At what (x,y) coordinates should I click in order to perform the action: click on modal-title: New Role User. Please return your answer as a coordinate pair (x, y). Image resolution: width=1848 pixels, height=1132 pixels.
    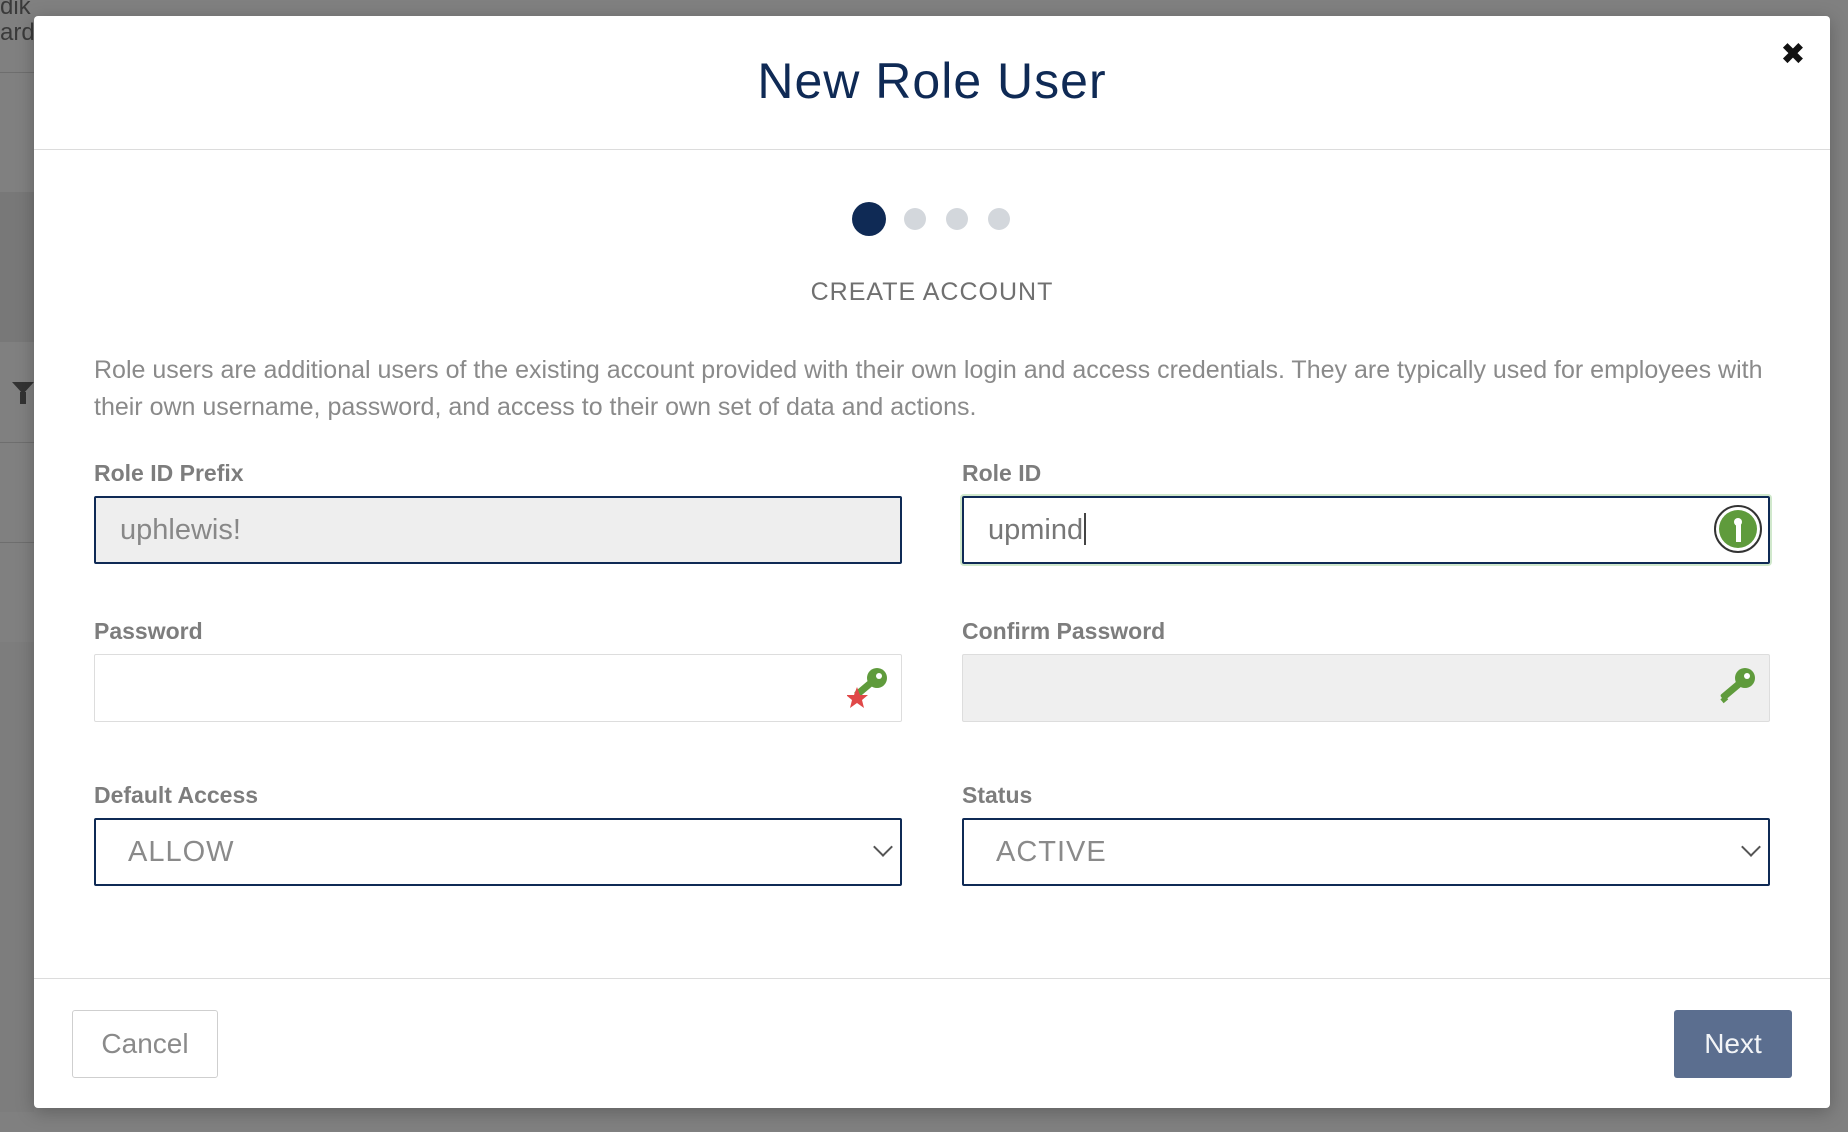
    Looking at the image, I should click on (932, 81).